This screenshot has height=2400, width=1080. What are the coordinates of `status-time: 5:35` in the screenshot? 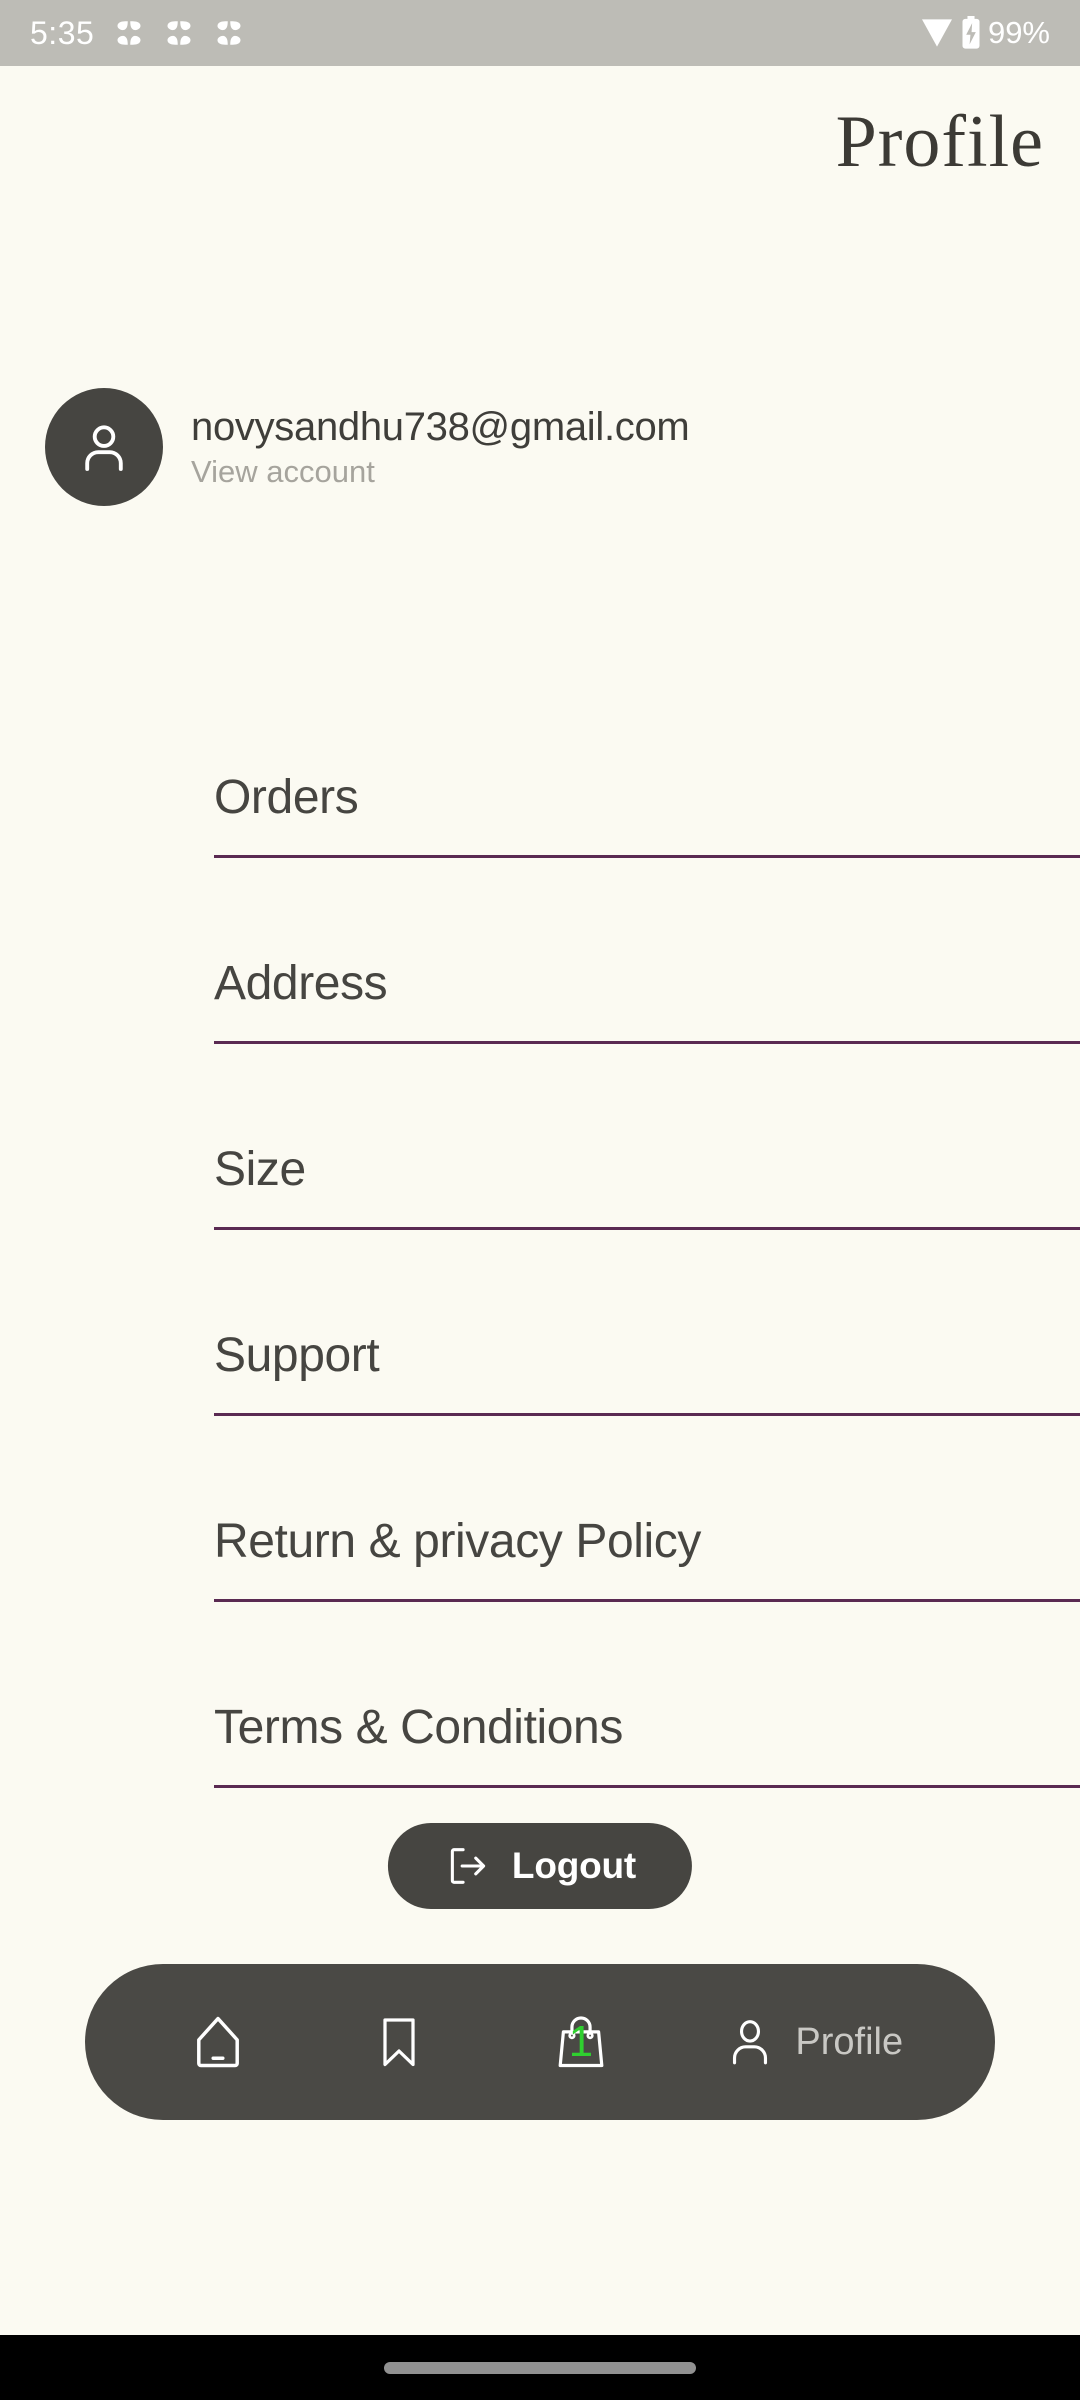 It's located at (62, 32).